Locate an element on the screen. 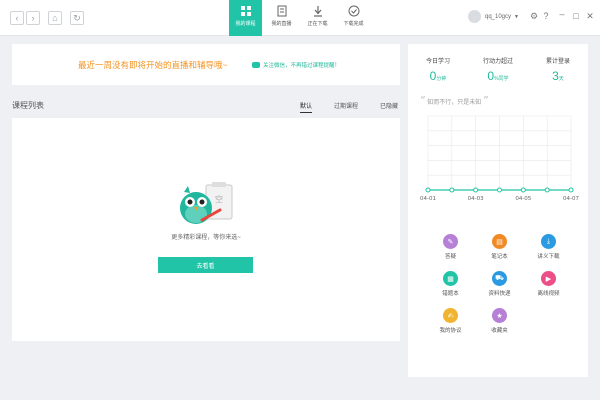  stat-label: 今日学习 is located at coordinates (437, 62).